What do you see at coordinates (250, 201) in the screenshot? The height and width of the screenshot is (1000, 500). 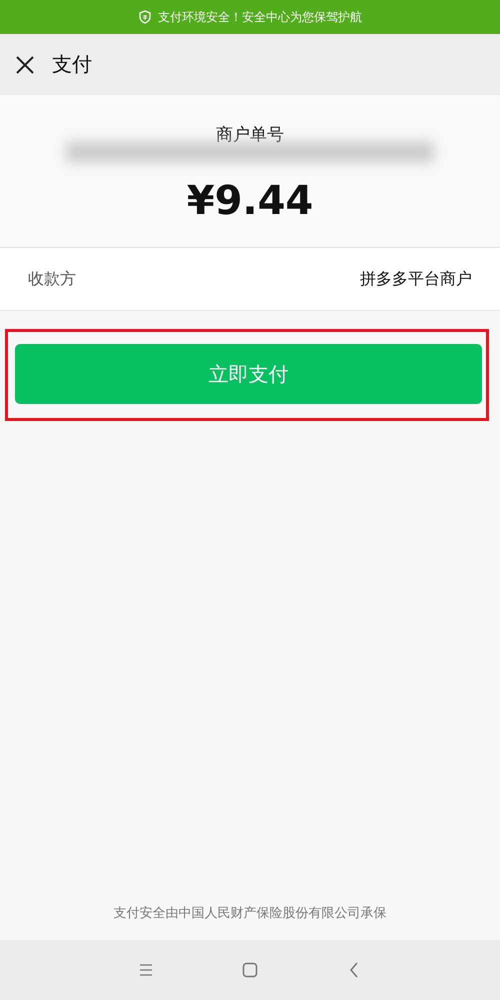 I see `payment-amount: ¥9.44` at bounding box center [250, 201].